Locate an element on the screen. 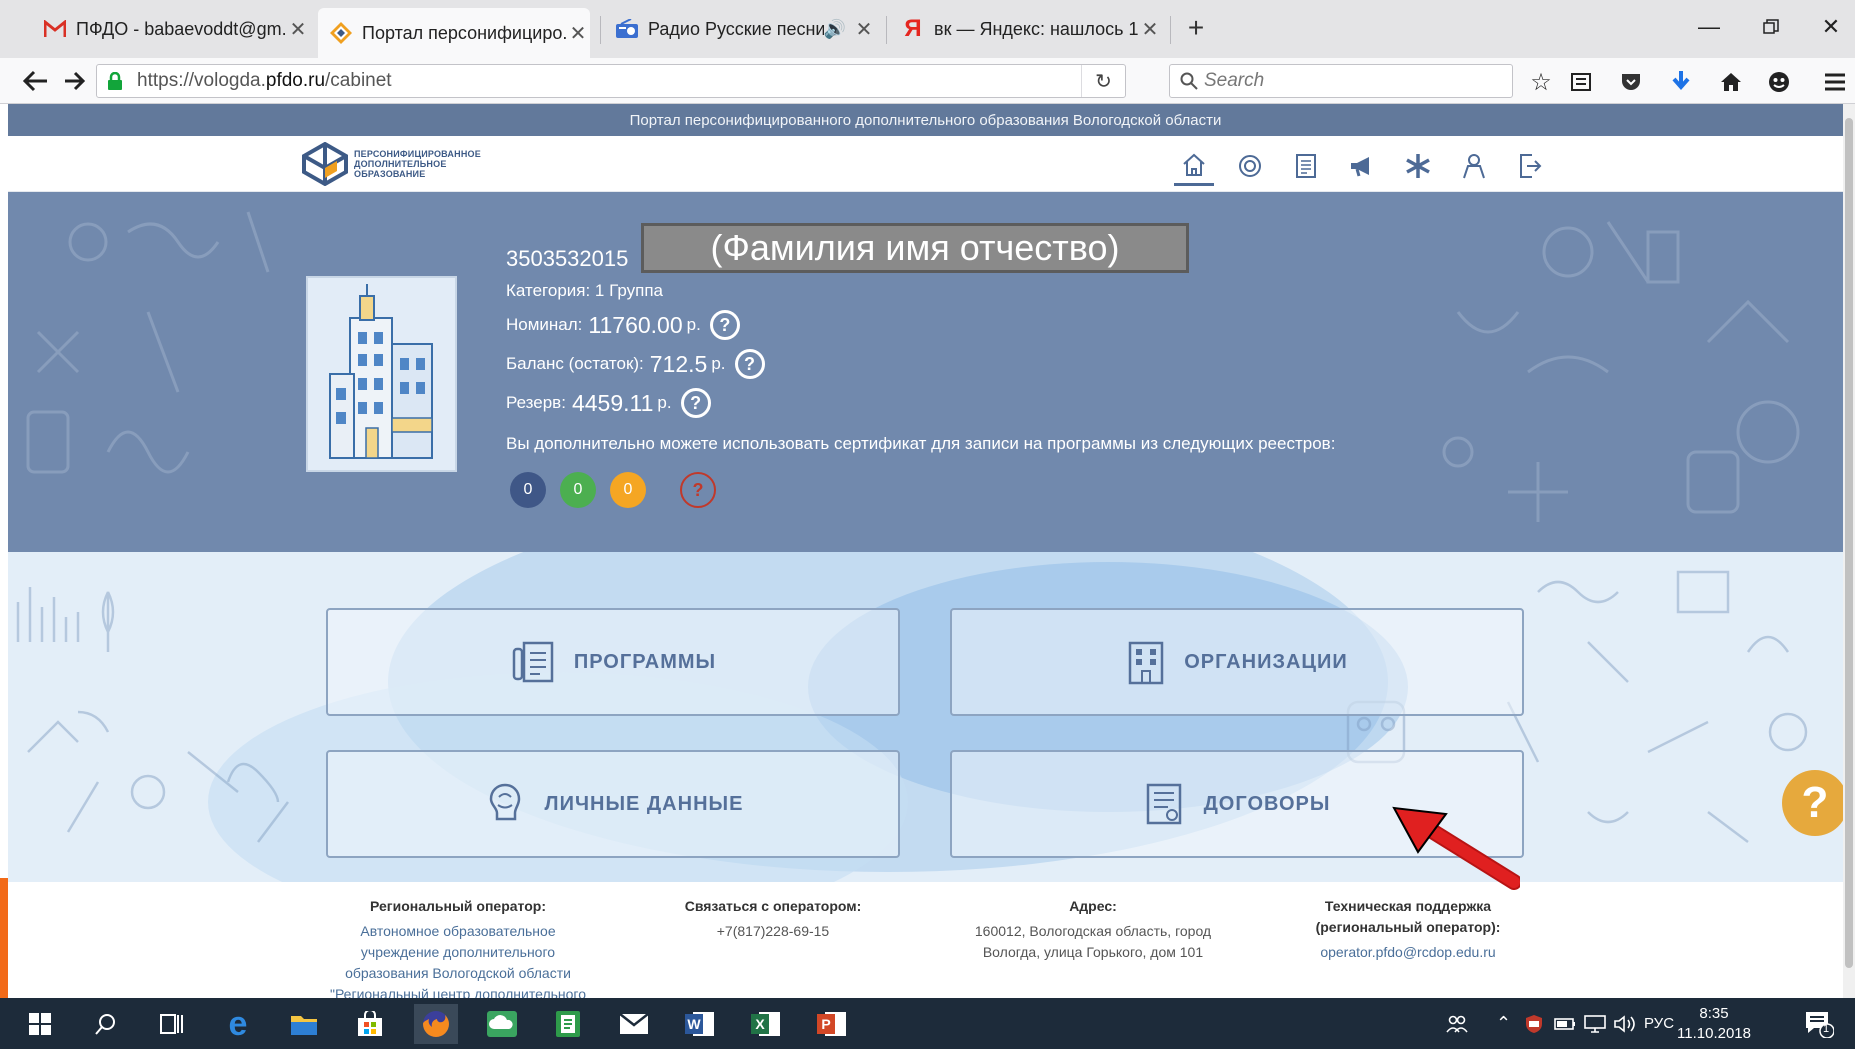 This screenshot has height=1049, width=1855. tab-portal: Портал персонифициро... ✕ is located at coordinates (454, 33).